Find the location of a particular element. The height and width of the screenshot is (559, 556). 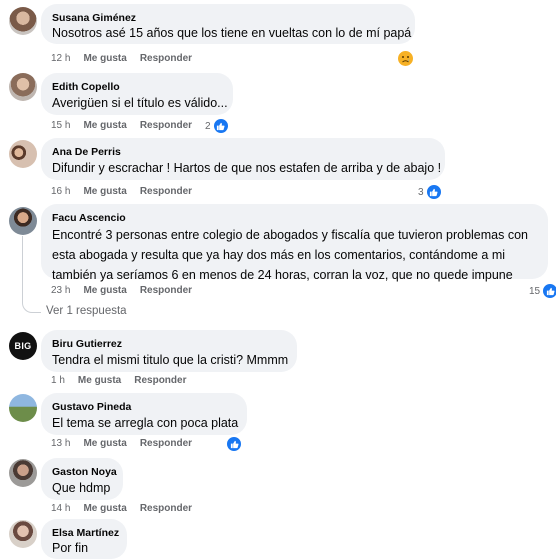

reaction-count: 15 is located at coordinates (535, 291).